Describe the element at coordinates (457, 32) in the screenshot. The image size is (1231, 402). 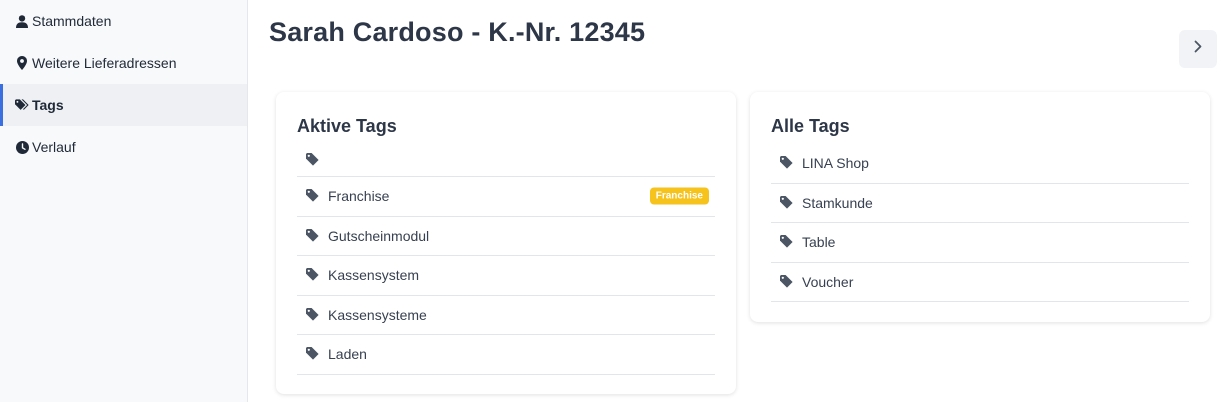
I see `page-title: Sarah Cardoso - K.-Nr. 12345` at that location.